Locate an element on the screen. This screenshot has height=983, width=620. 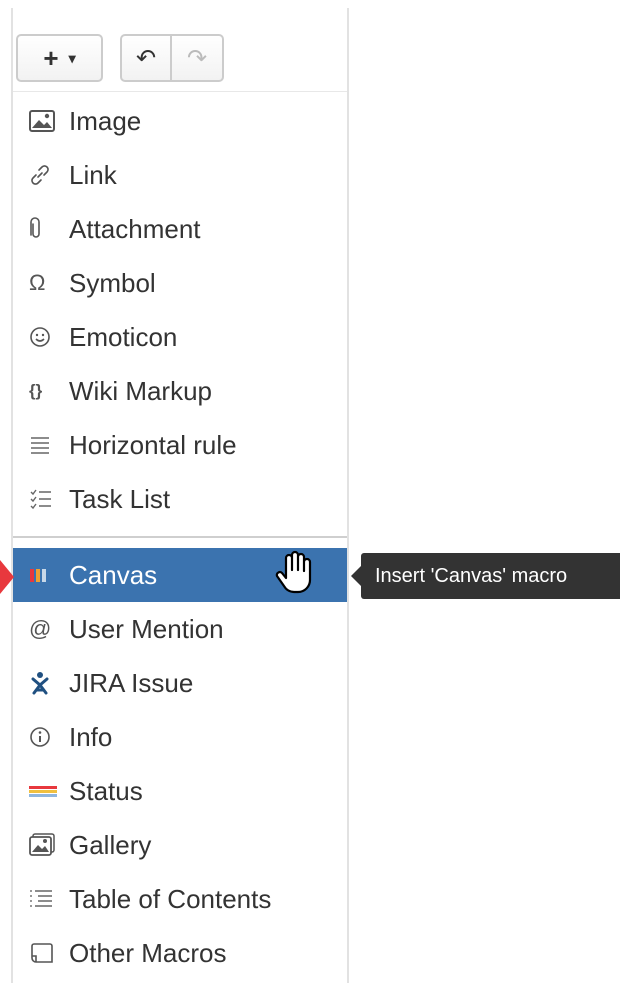
redo-icon: ↷ is located at coordinates (197, 58).